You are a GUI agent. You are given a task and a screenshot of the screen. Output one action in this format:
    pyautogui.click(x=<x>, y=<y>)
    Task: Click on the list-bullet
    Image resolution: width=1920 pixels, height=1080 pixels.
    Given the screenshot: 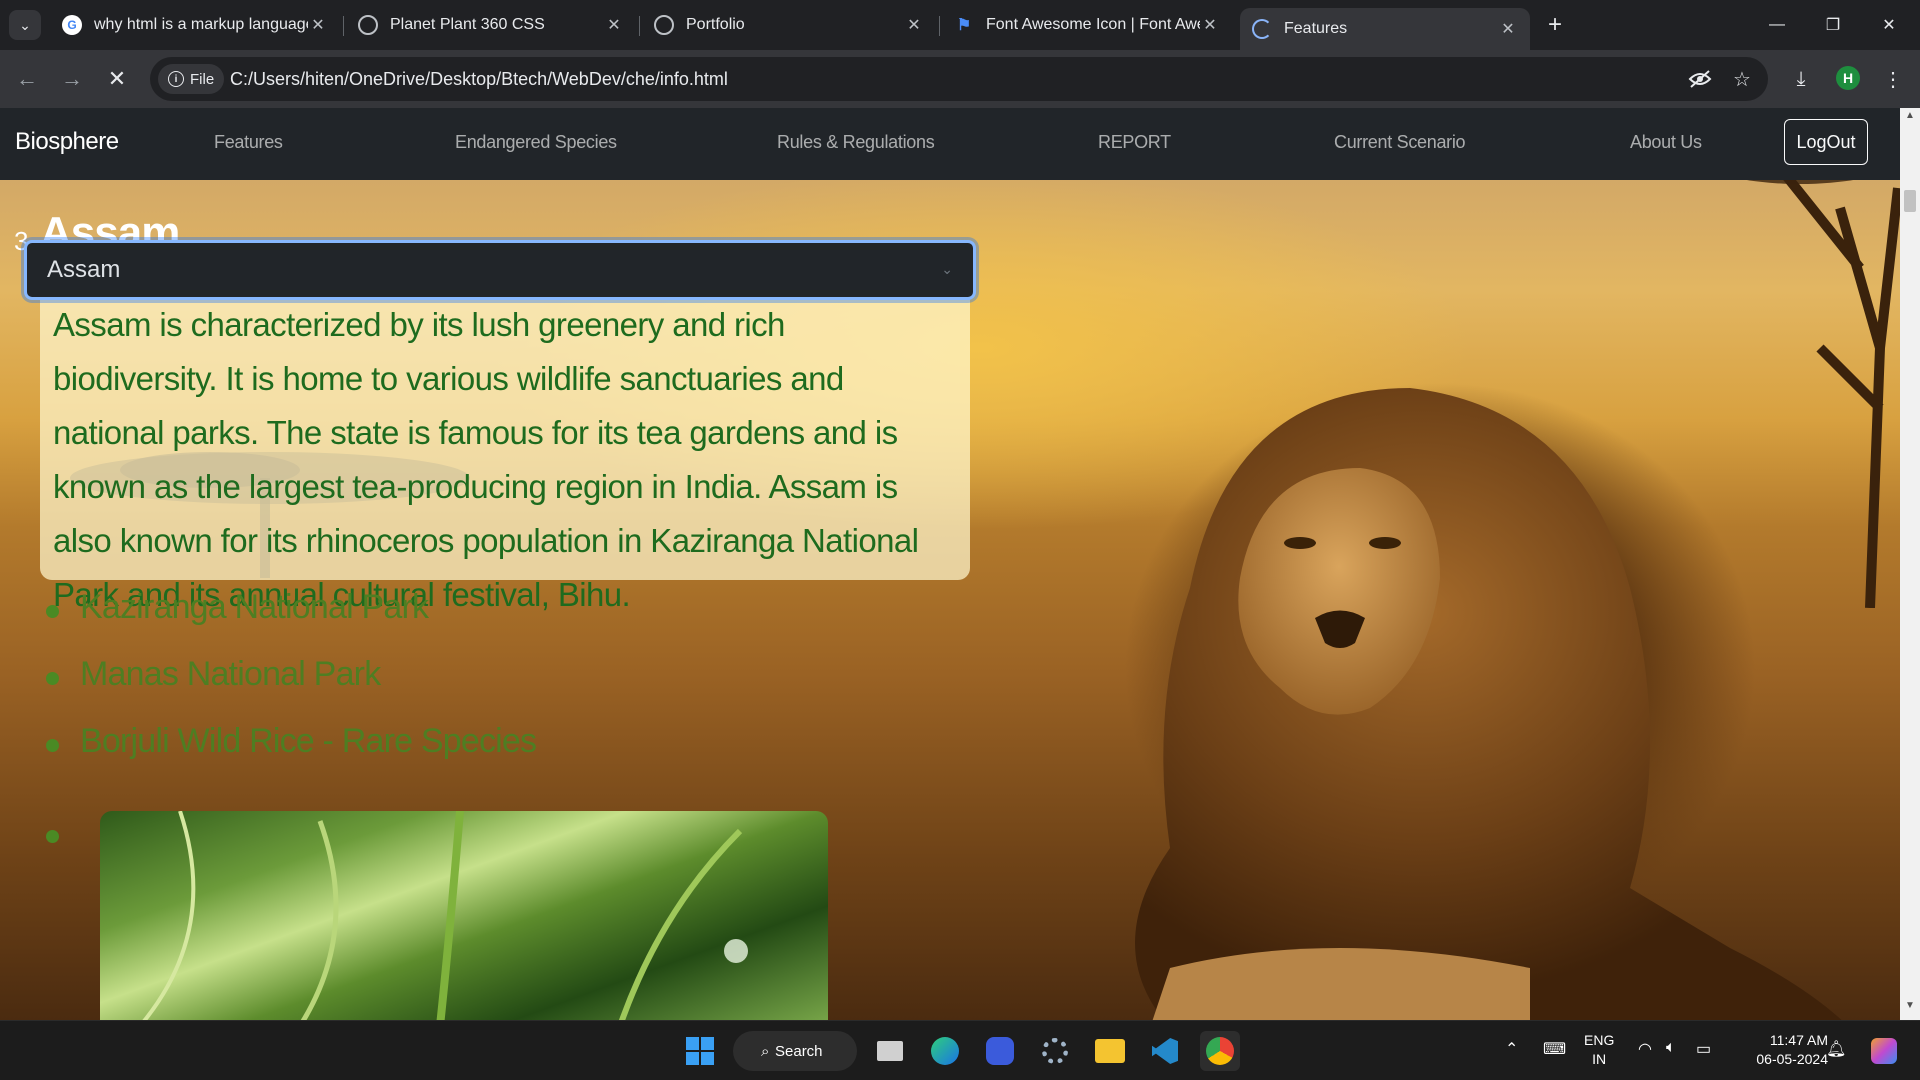 What is the action you would take?
    pyautogui.click(x=52, y=836)
    